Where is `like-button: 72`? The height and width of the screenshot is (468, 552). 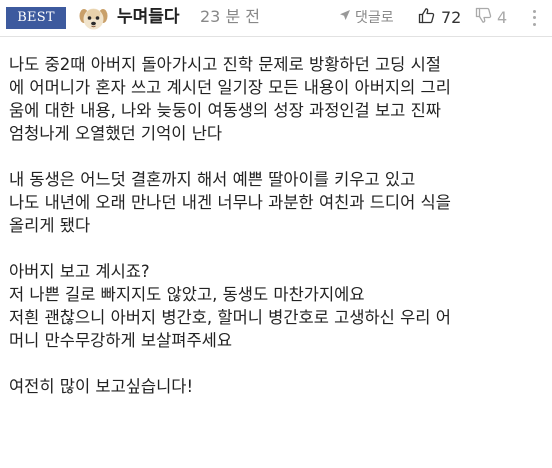 like-button: 72 is located at coordinates (439, 17).